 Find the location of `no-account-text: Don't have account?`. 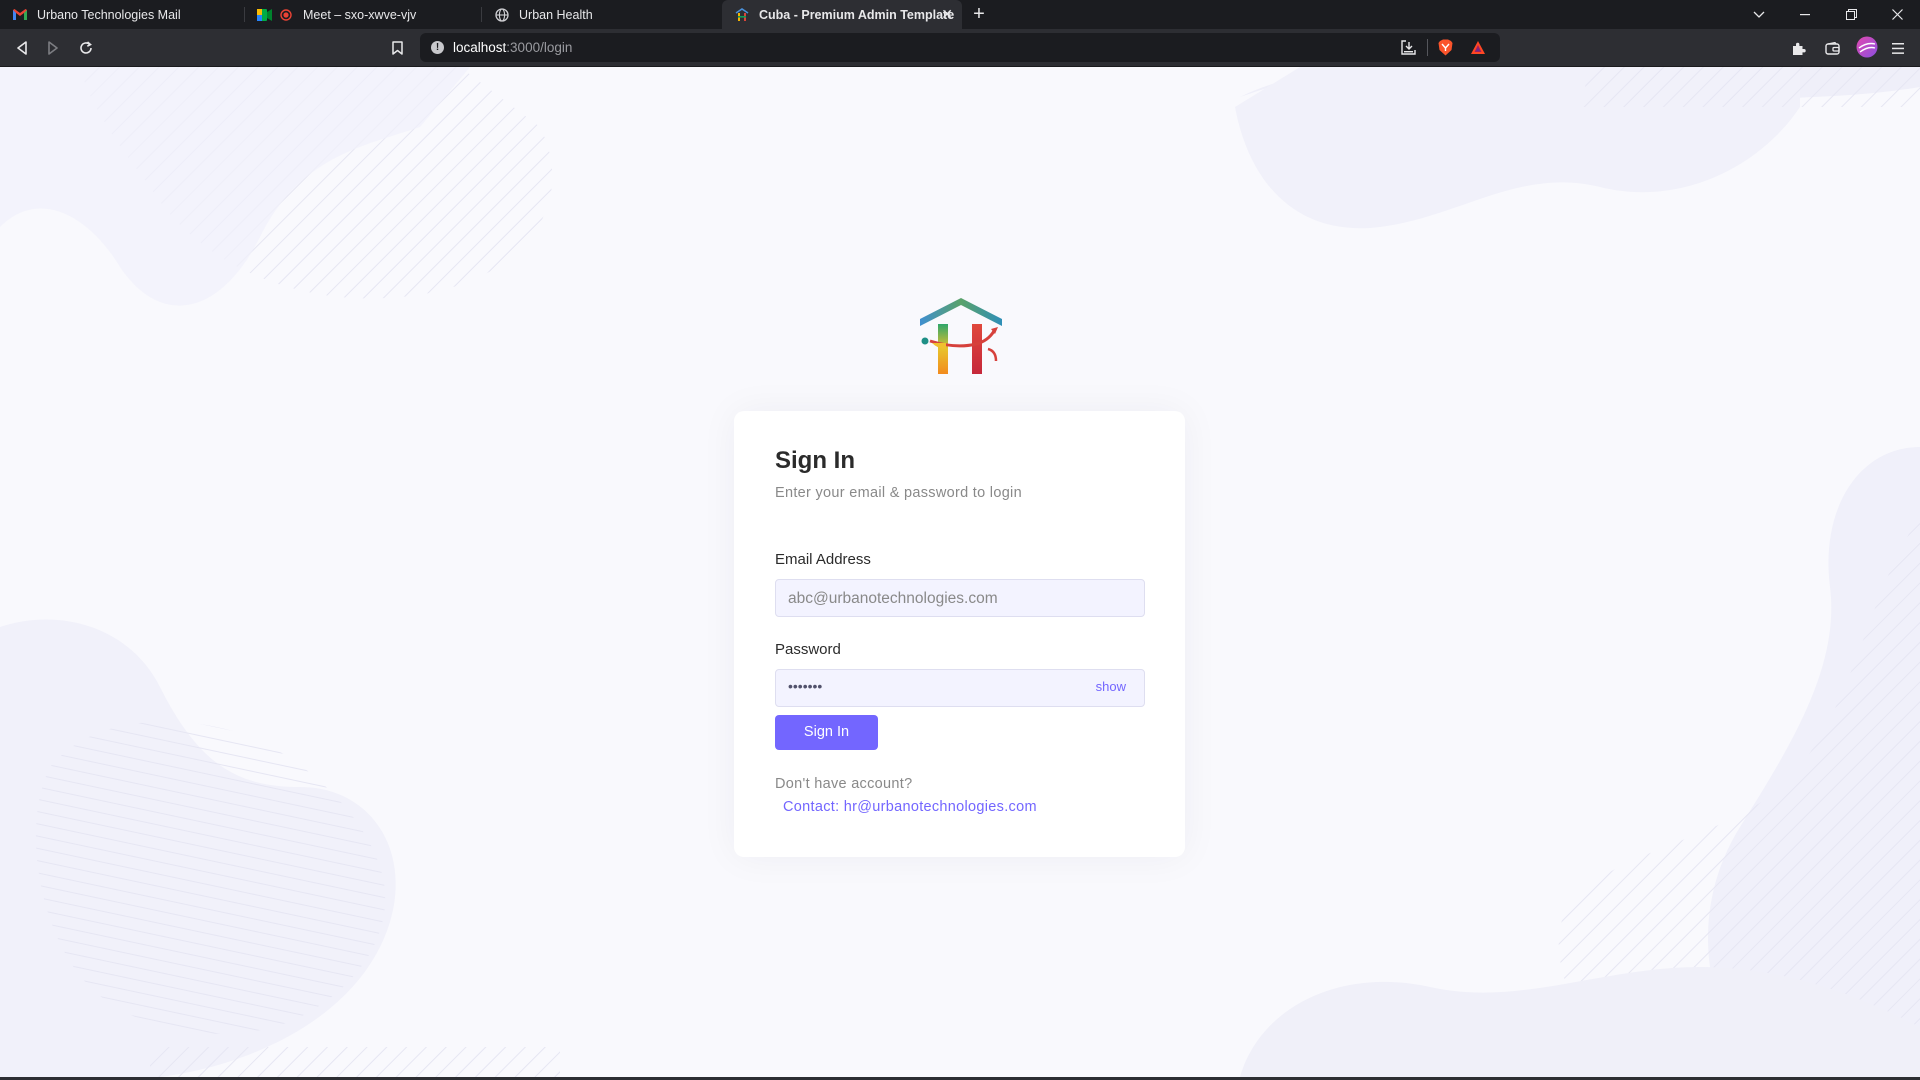

no-account-text: Don't have account? is located at coordinates (844, 784).